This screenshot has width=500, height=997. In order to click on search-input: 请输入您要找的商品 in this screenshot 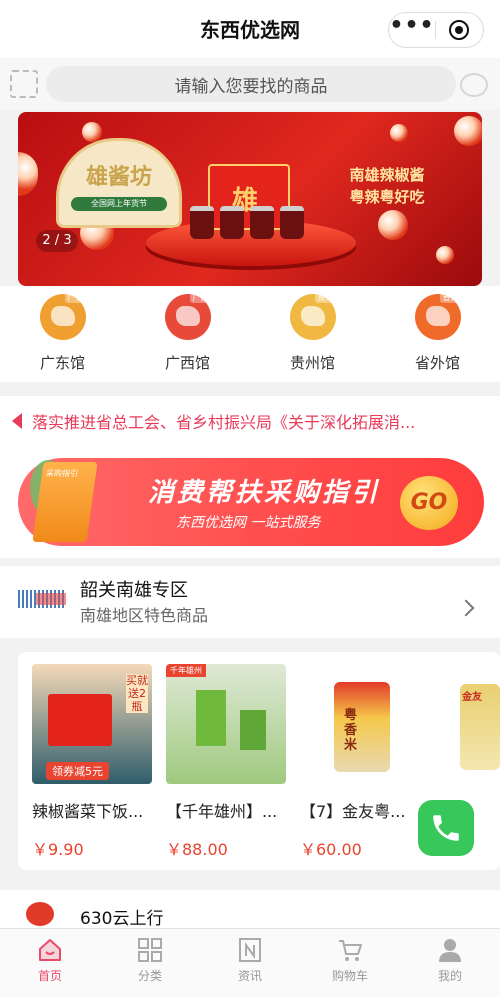, I will do `click(251, 84)`.